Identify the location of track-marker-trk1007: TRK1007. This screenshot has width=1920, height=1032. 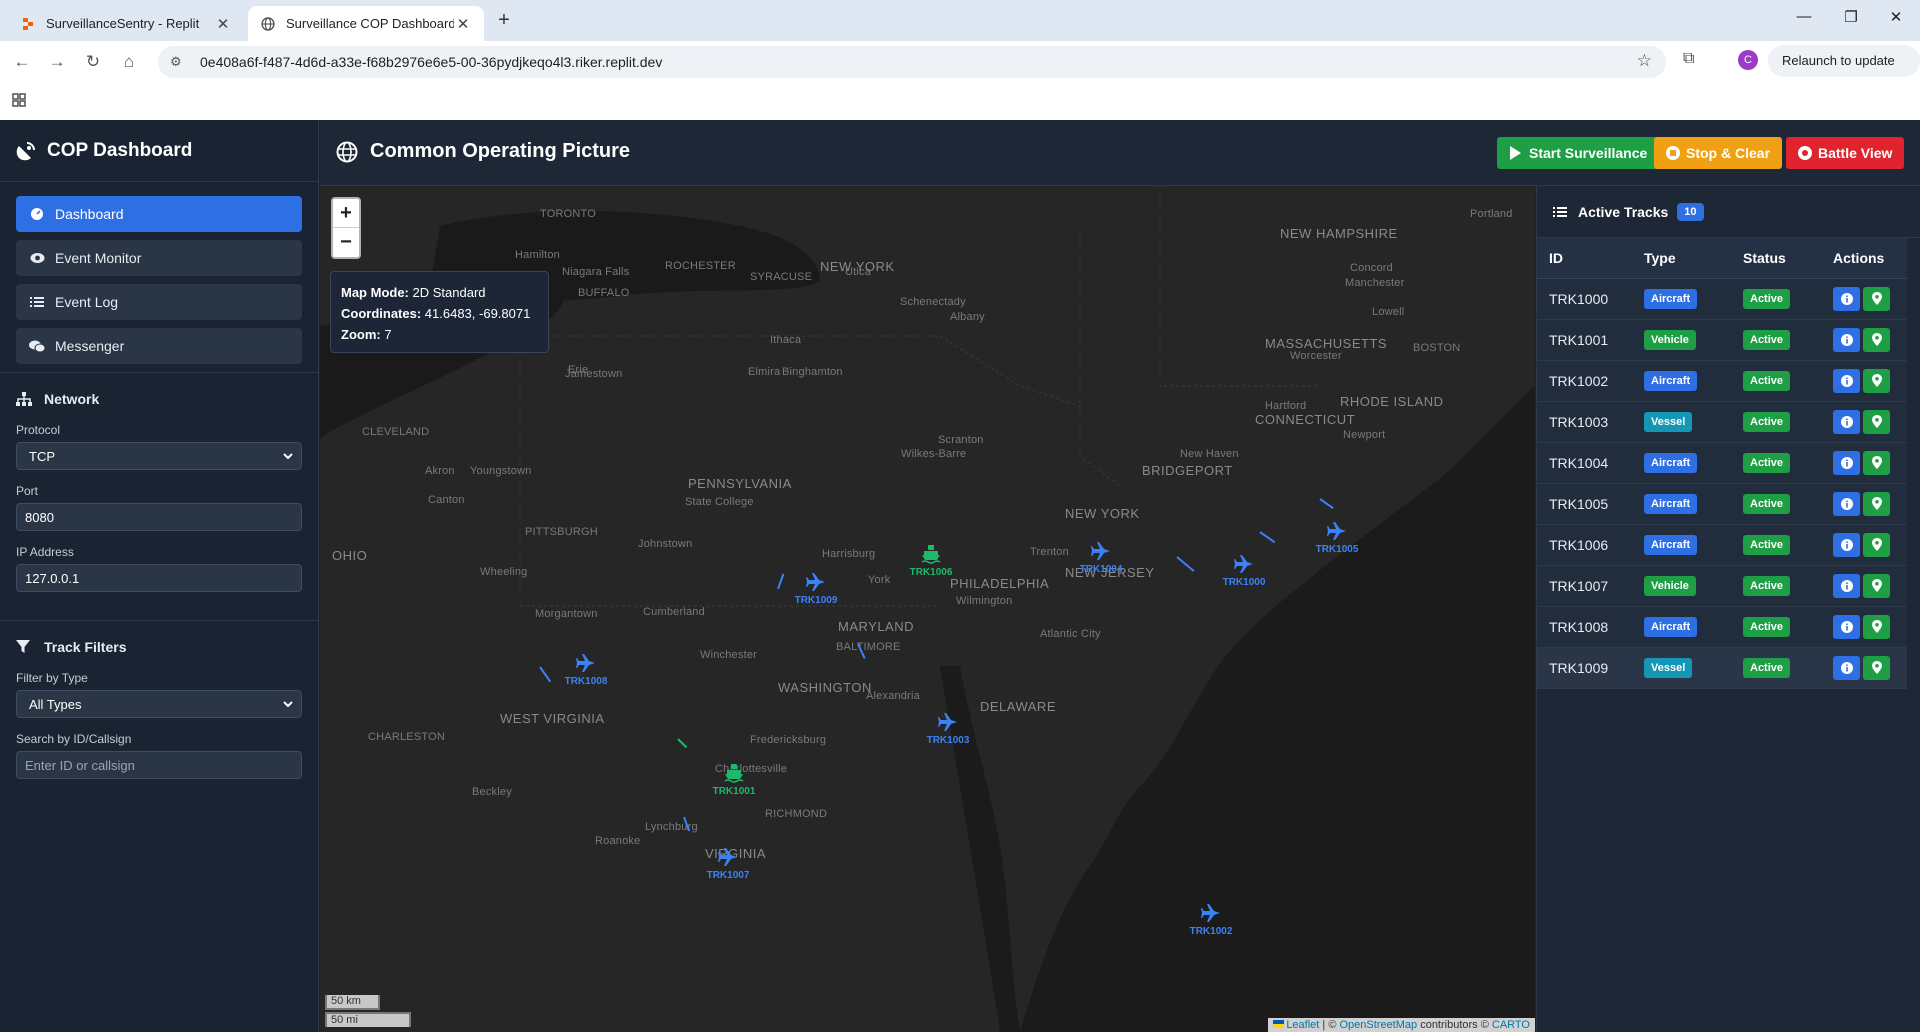
(728, 863).